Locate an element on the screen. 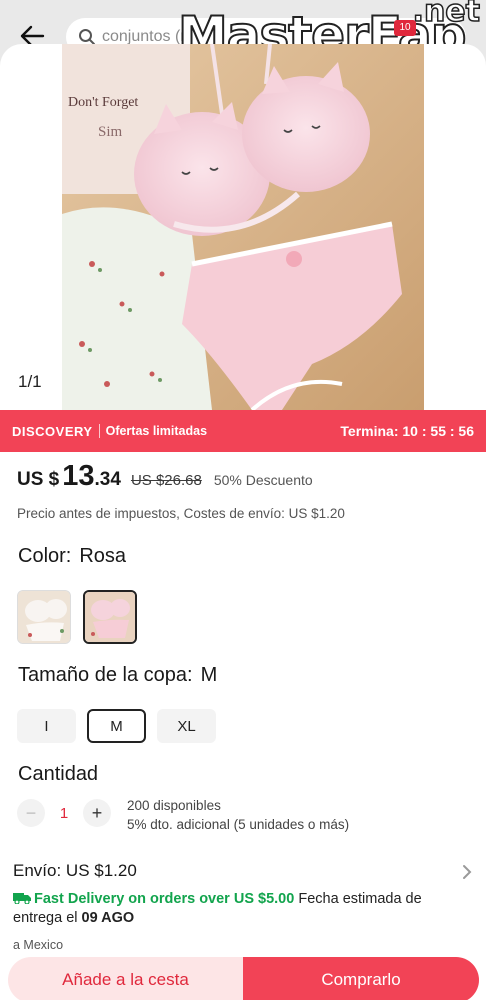  bulk-discount-note: 5% dto. adicional (5 unidades o más) is located at coordinates (238, 824).